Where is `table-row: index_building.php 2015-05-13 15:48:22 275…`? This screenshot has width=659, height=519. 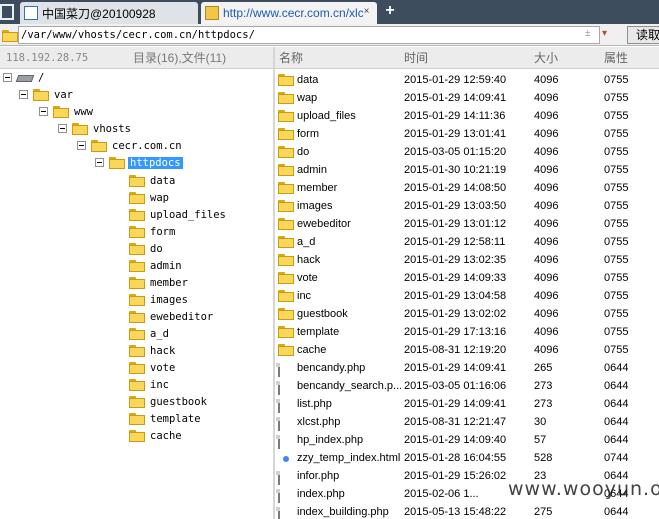 table-row: index_building.php 2015-05-13 15:48:22 275… is located at coordinates (467, 511).